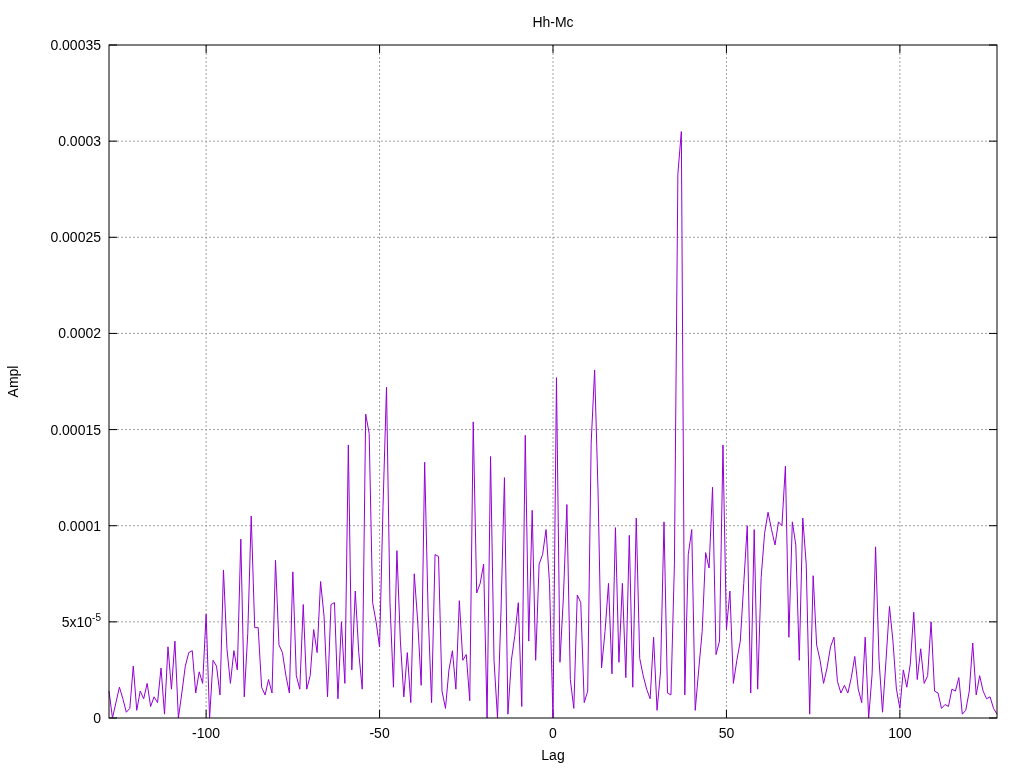  I want to click on tick-label: 50, so click(726, 733).